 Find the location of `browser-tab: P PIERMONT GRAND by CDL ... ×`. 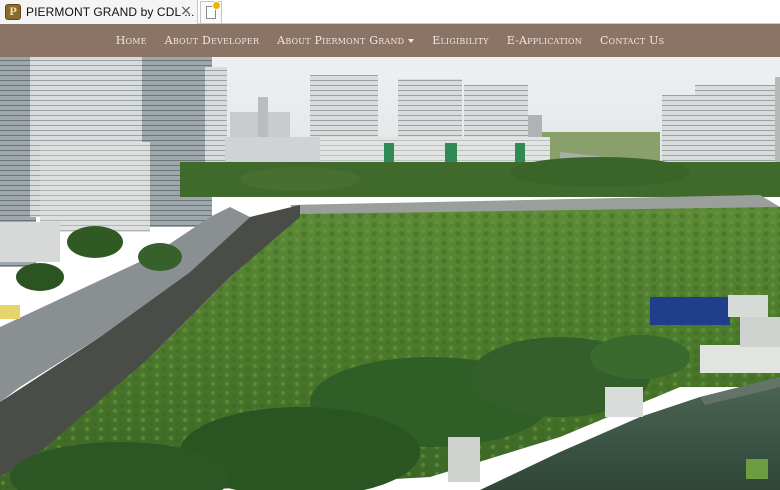

browser-tab: P PIERMONT GRAND by CDL ... × is located at coordinates (99, 12).